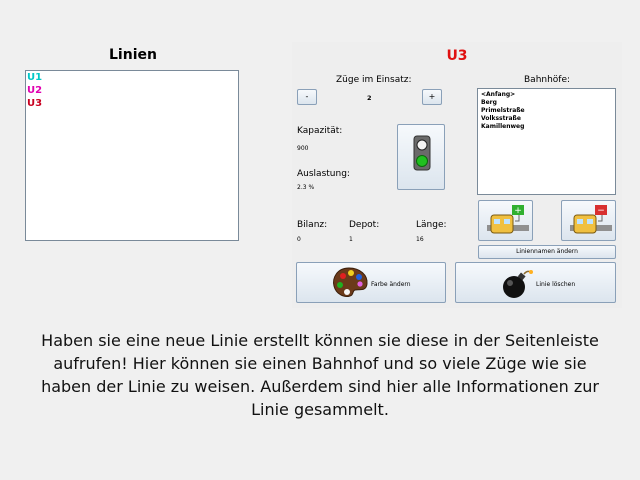 This screenshot has height=480, width=640. I want to click on stations-label: Bahnhöfe:, so click(547, 80).